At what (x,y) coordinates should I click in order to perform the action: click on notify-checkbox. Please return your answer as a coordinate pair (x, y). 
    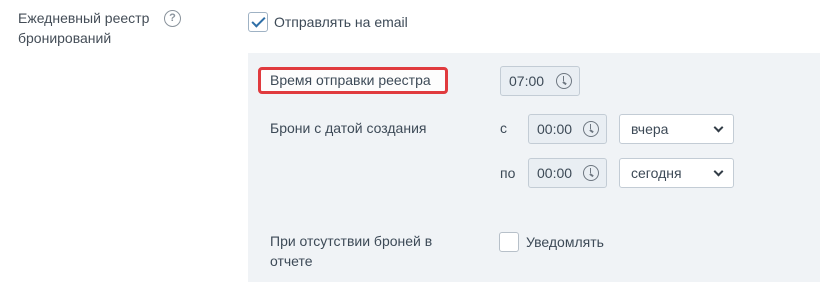
    Looking at the image, I should click on (509, 242).